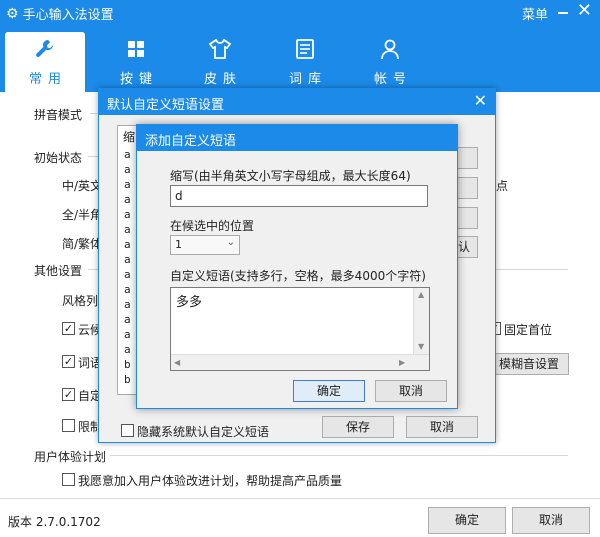 The image size is (600, 537). What do you see at coordinates (390, 53) in the screenshot?
I see `user-icon` at bounding box center [390, 53].